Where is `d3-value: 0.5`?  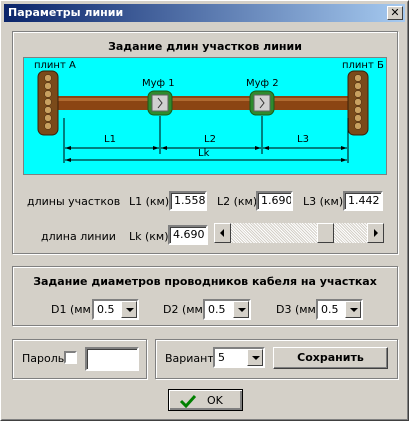
d3-value: 0.5 is located at coordinates (330, 309).